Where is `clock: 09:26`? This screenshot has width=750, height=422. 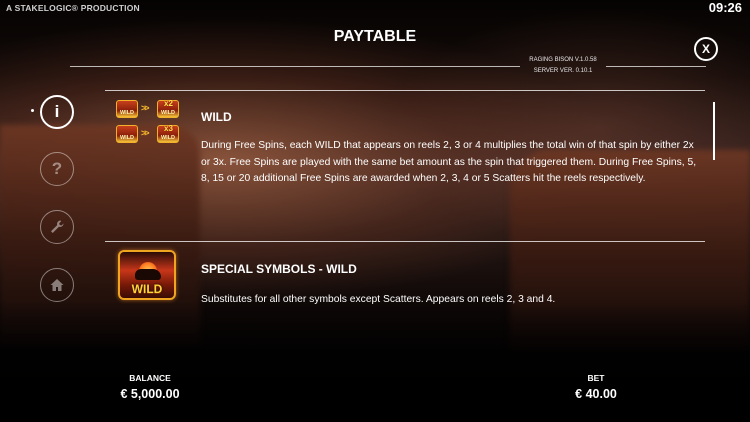 clock: 09:26 is located at coordinates (725, 7).